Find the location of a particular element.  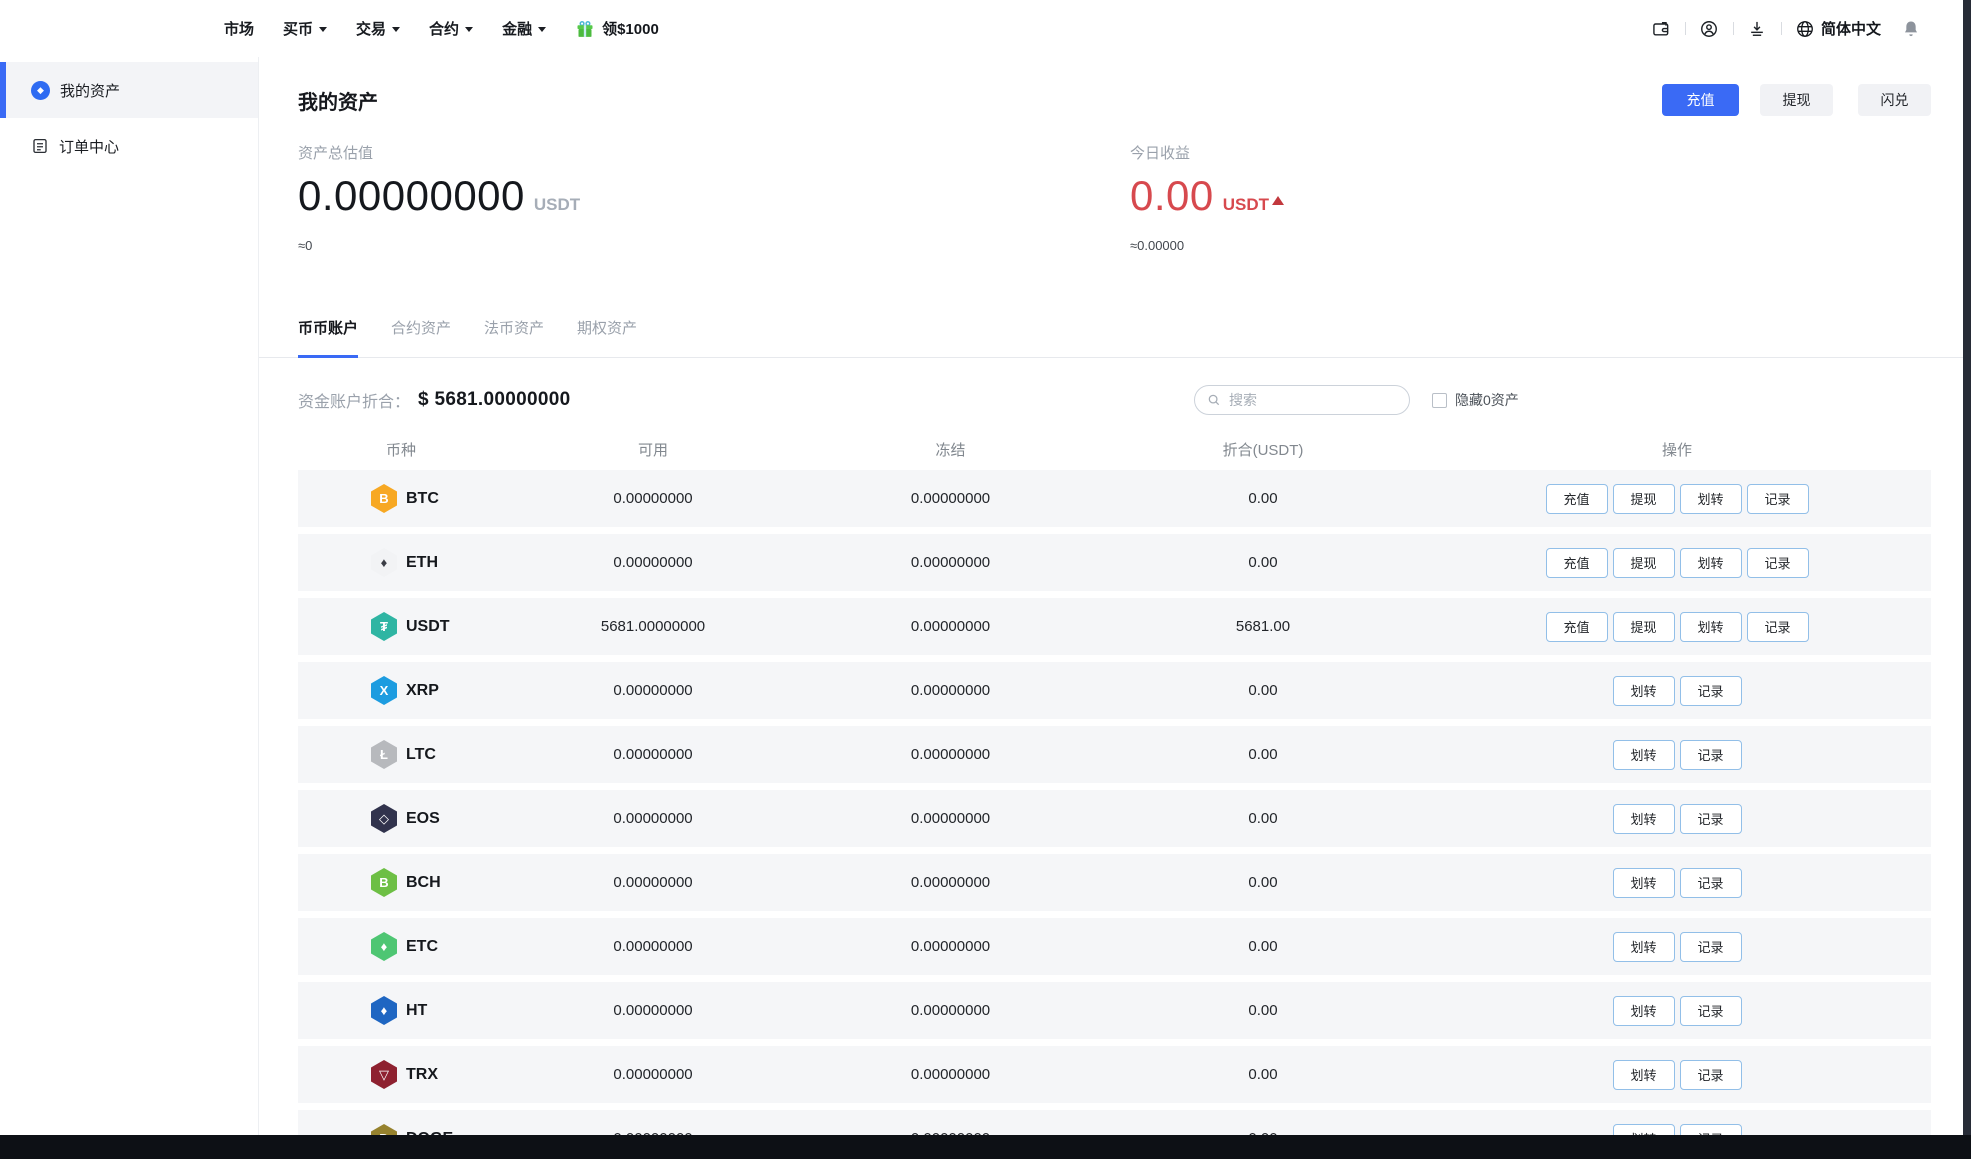

promo-bonus-link: 领$1000 is located at coordinates (617, 28).